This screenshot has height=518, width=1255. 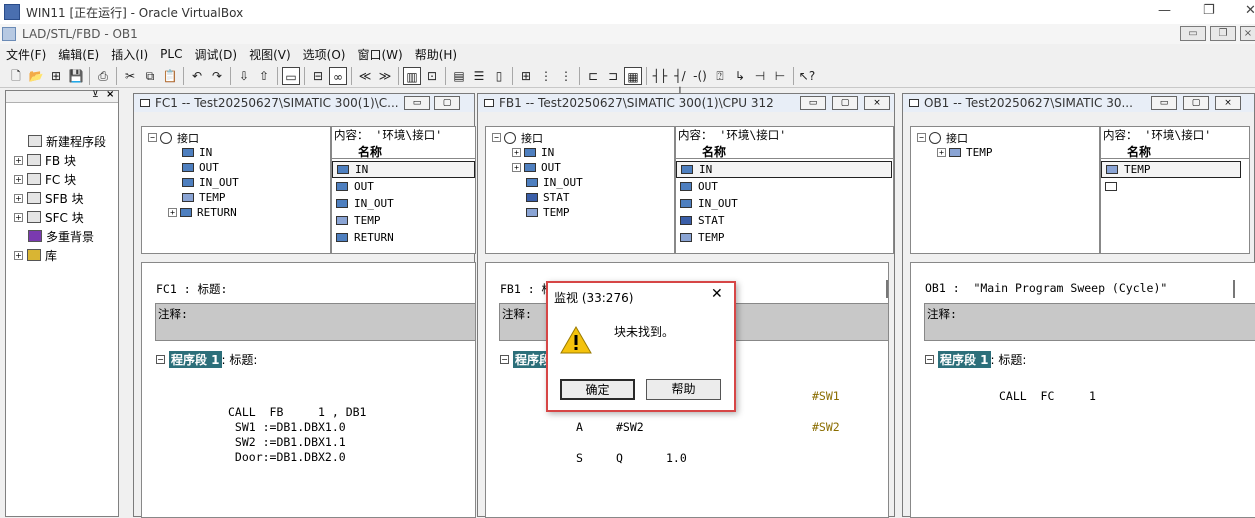 I want to click on stl-view-icon: ☰, so click(x=479, y=76).